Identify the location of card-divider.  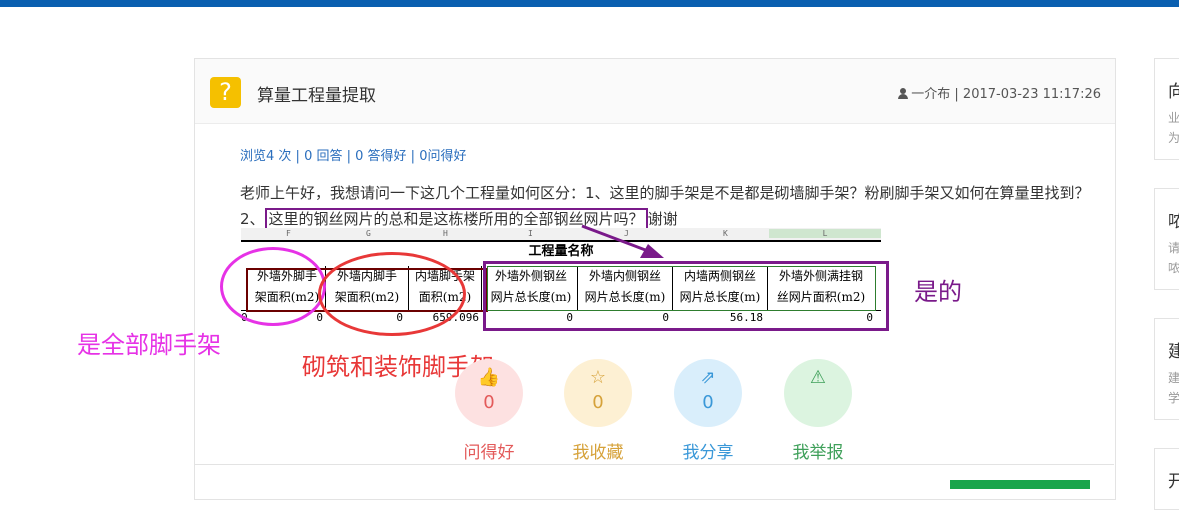
(654, 464).